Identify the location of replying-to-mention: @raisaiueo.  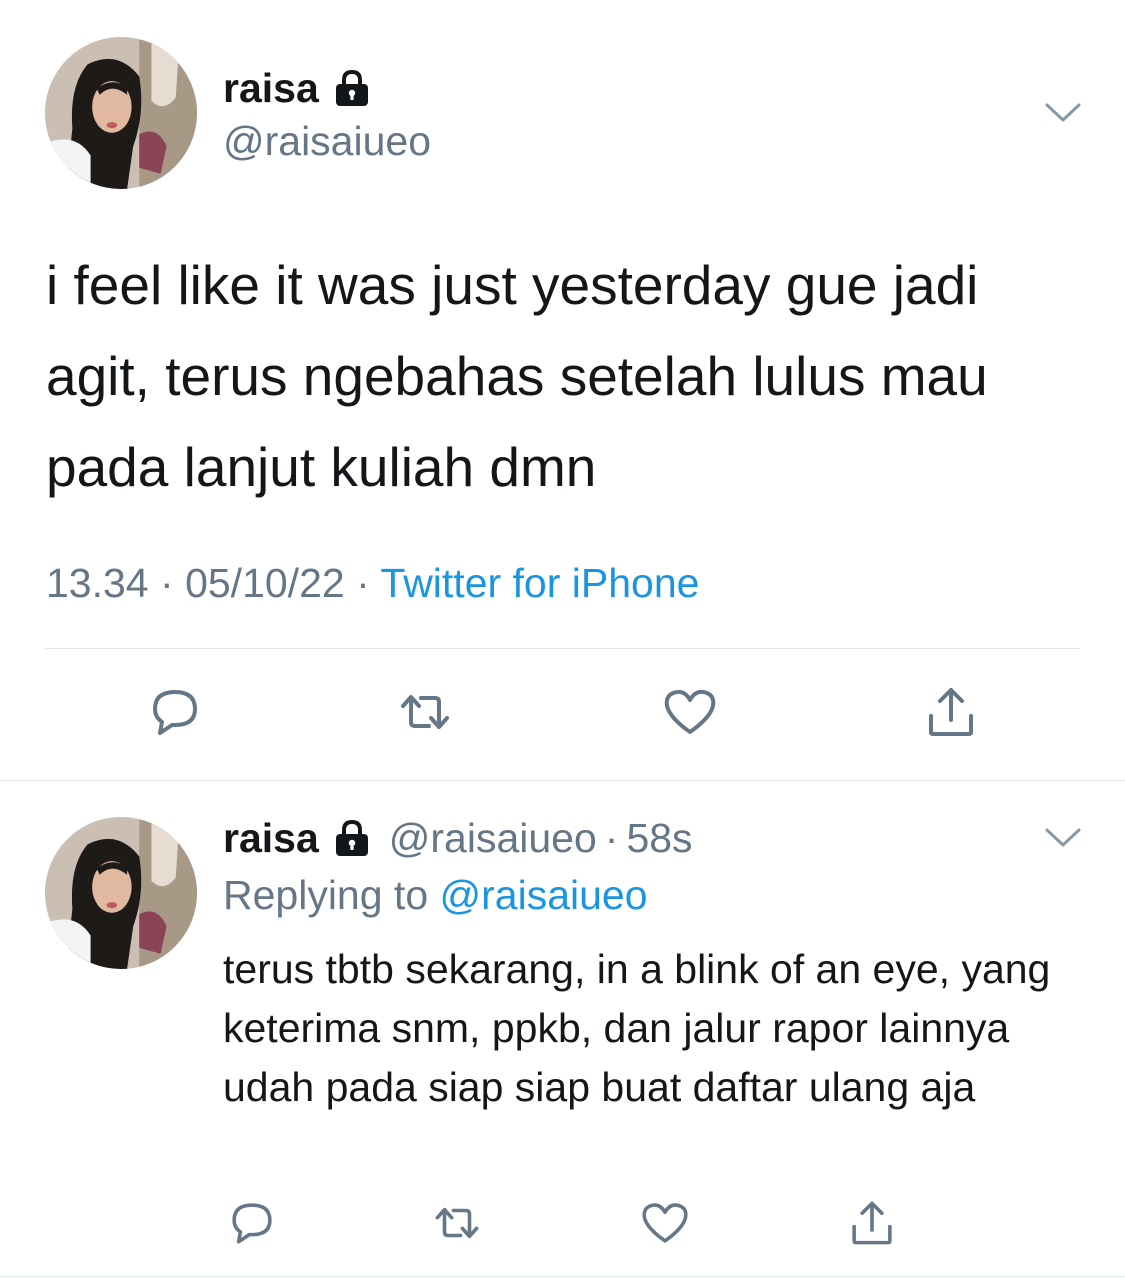
(544, 895).